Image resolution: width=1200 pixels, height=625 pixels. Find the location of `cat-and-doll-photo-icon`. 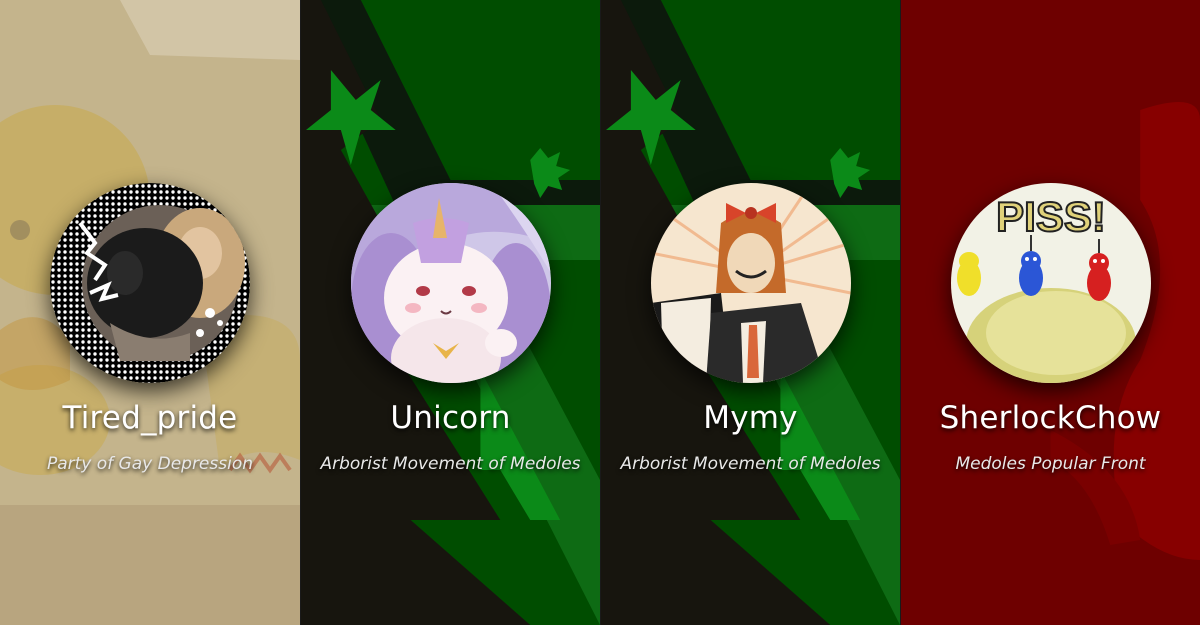

cat-and-doll-photo-icon is located at coordinates (150, 283).